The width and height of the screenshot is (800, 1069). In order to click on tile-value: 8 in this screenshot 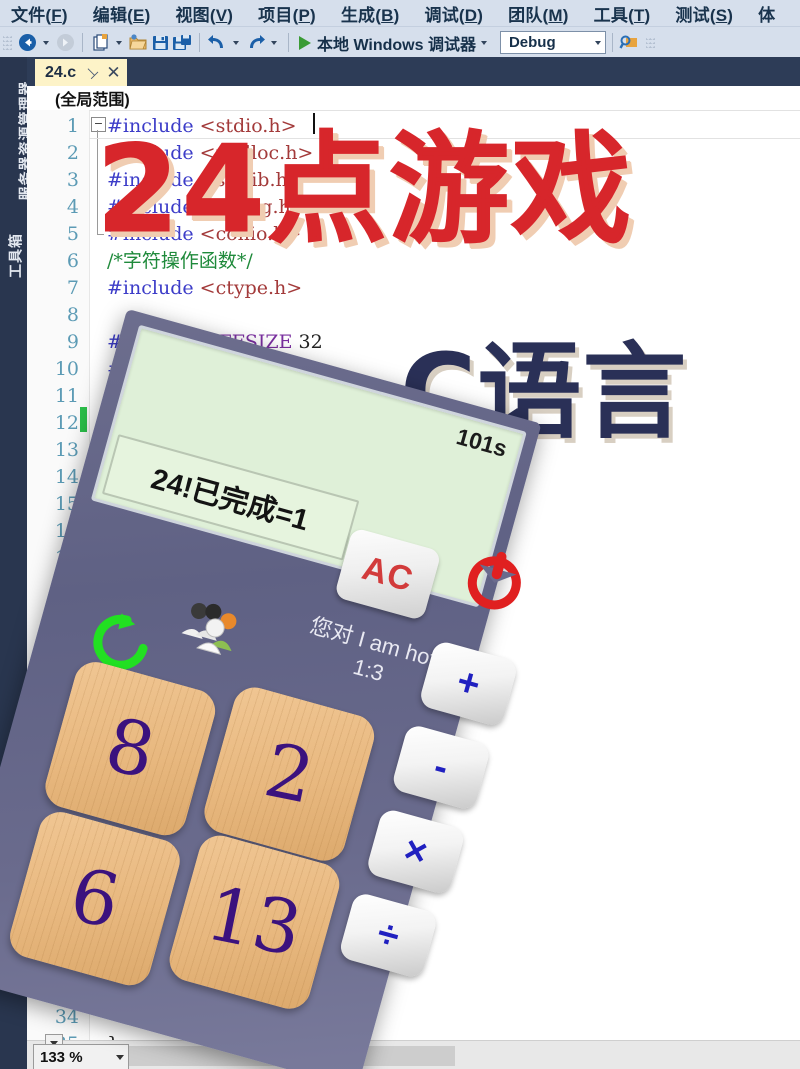, I will do `click(130, 748)`.